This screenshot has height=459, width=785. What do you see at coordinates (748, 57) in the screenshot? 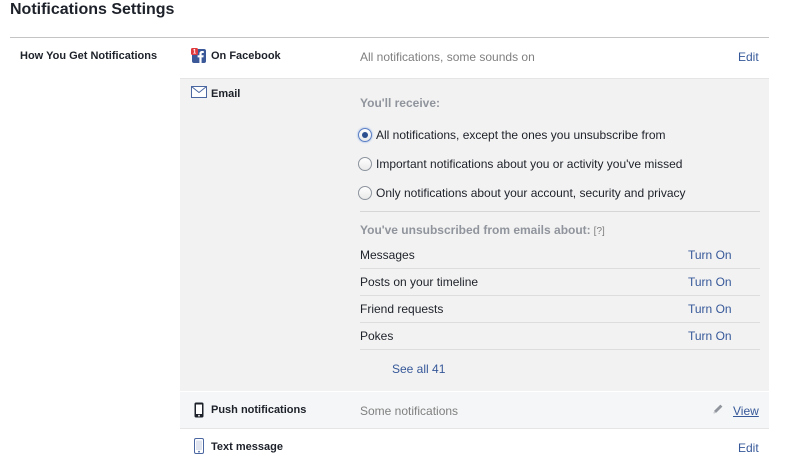
I see `facebook-edit-link: Edit` at bounding box center [748, 57].